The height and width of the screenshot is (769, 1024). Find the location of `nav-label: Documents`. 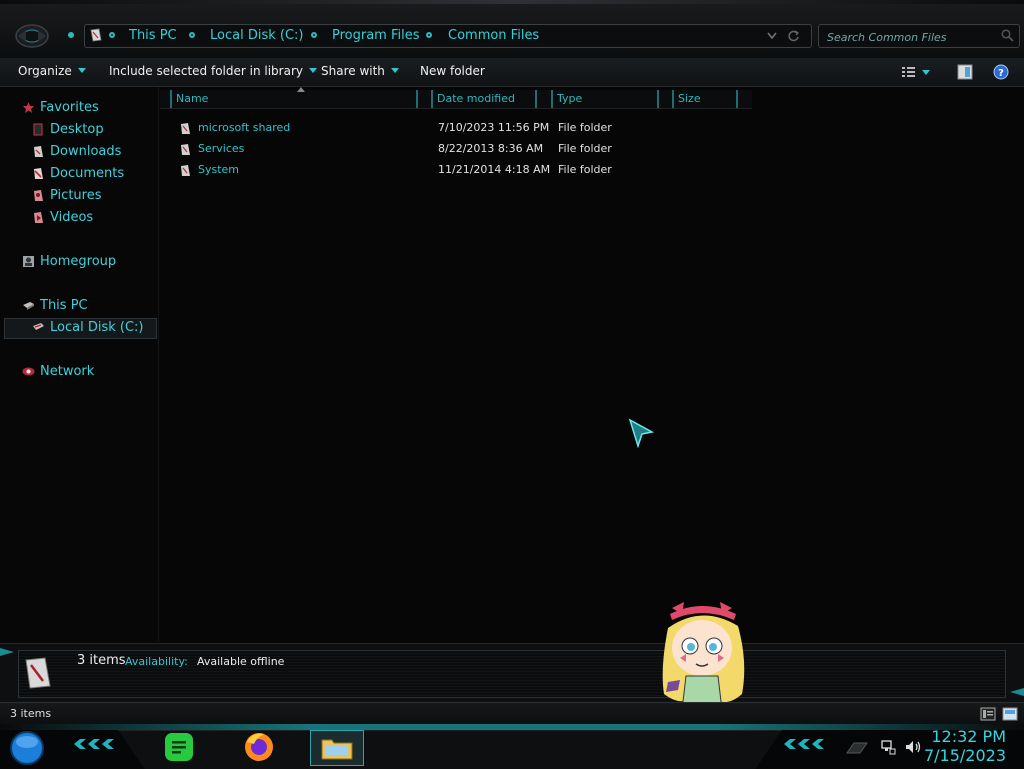

nav-label: Documents is located at coordinates (87, 173).